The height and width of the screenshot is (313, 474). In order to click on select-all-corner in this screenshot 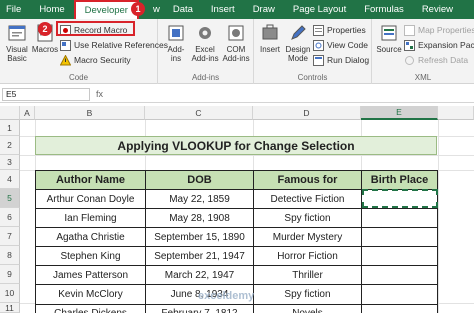, I will do `click(10, 113)`.